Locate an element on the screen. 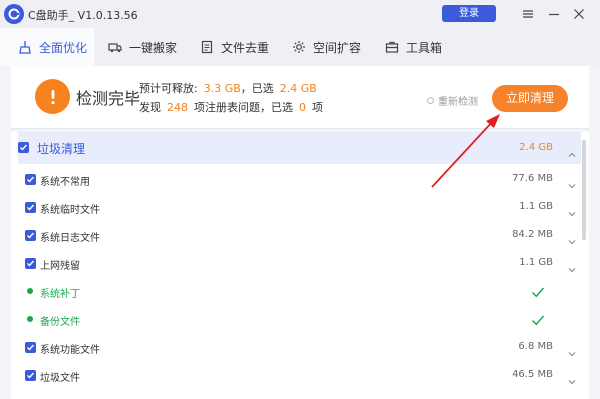  item-label: 系统不常用 is located at coordinates (65, 182).